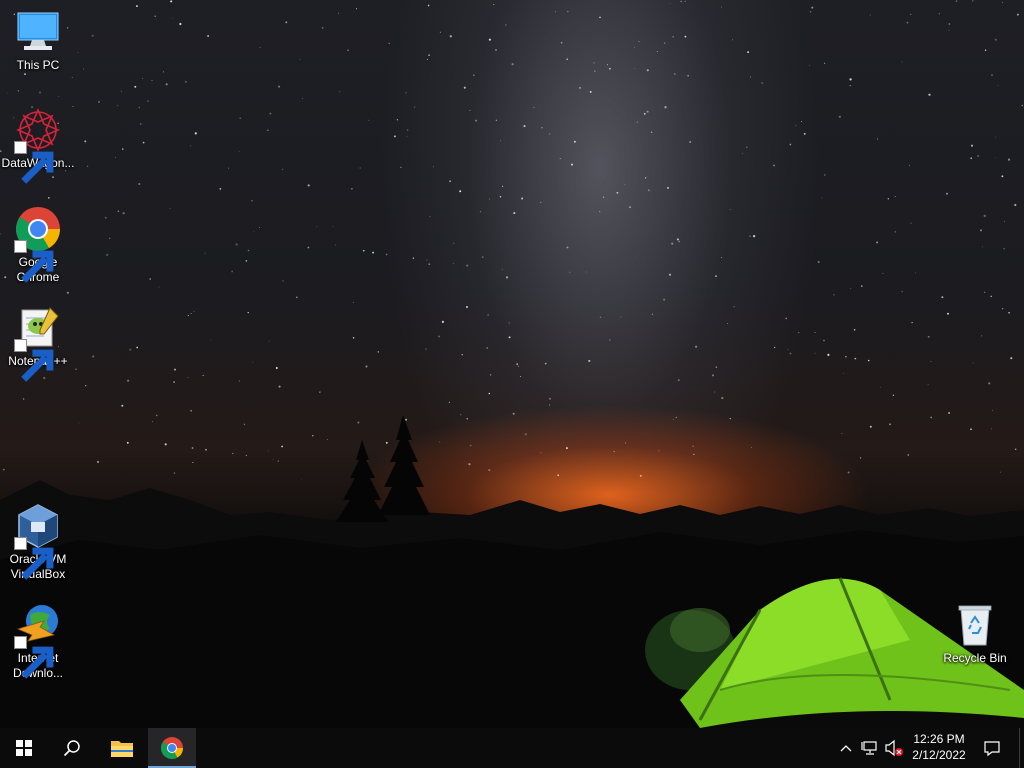  I want to click on taskbar: 12:26 PM 2/12/2022, so click(512, 748).